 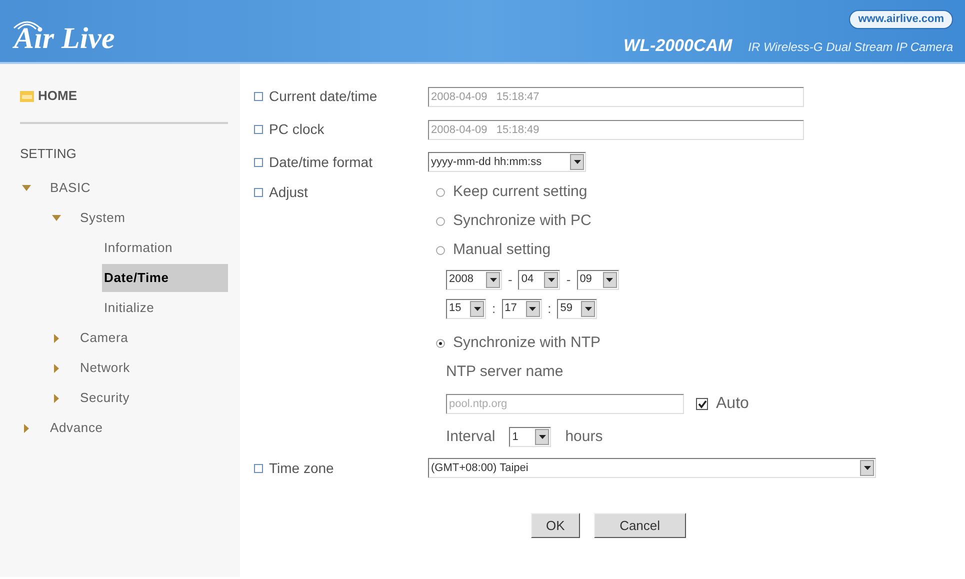 What do you see at coordinates (584, 436) in the screenshot?
I see `unit-label: hours` at bounding box center [584, 436].